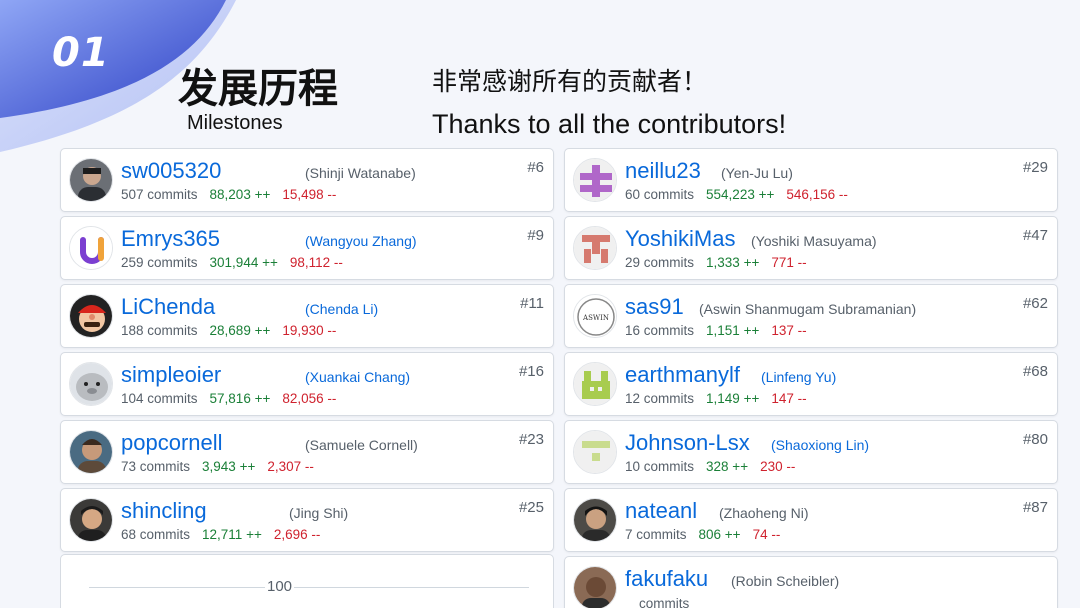 Image resolution: width=1080 pixels, height=608 pixels. I want to click on commit-count: 73 commits, so click(155, 466).